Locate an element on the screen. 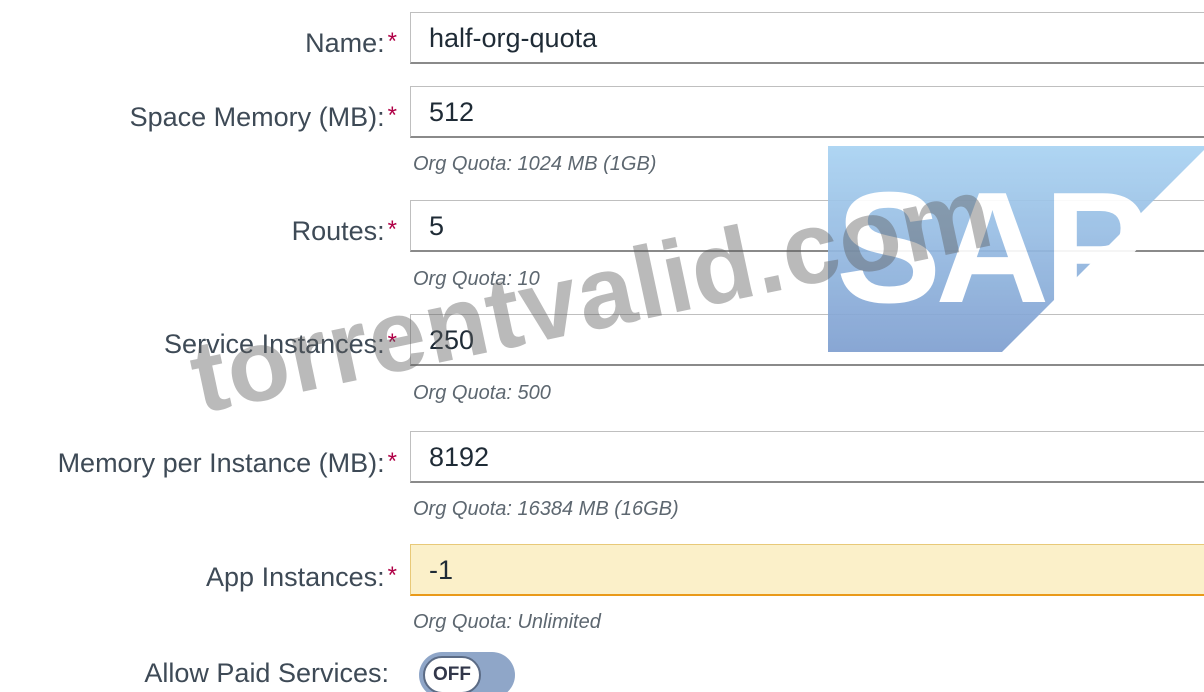  logo-text: SAP is located at coordinates (989, 248).